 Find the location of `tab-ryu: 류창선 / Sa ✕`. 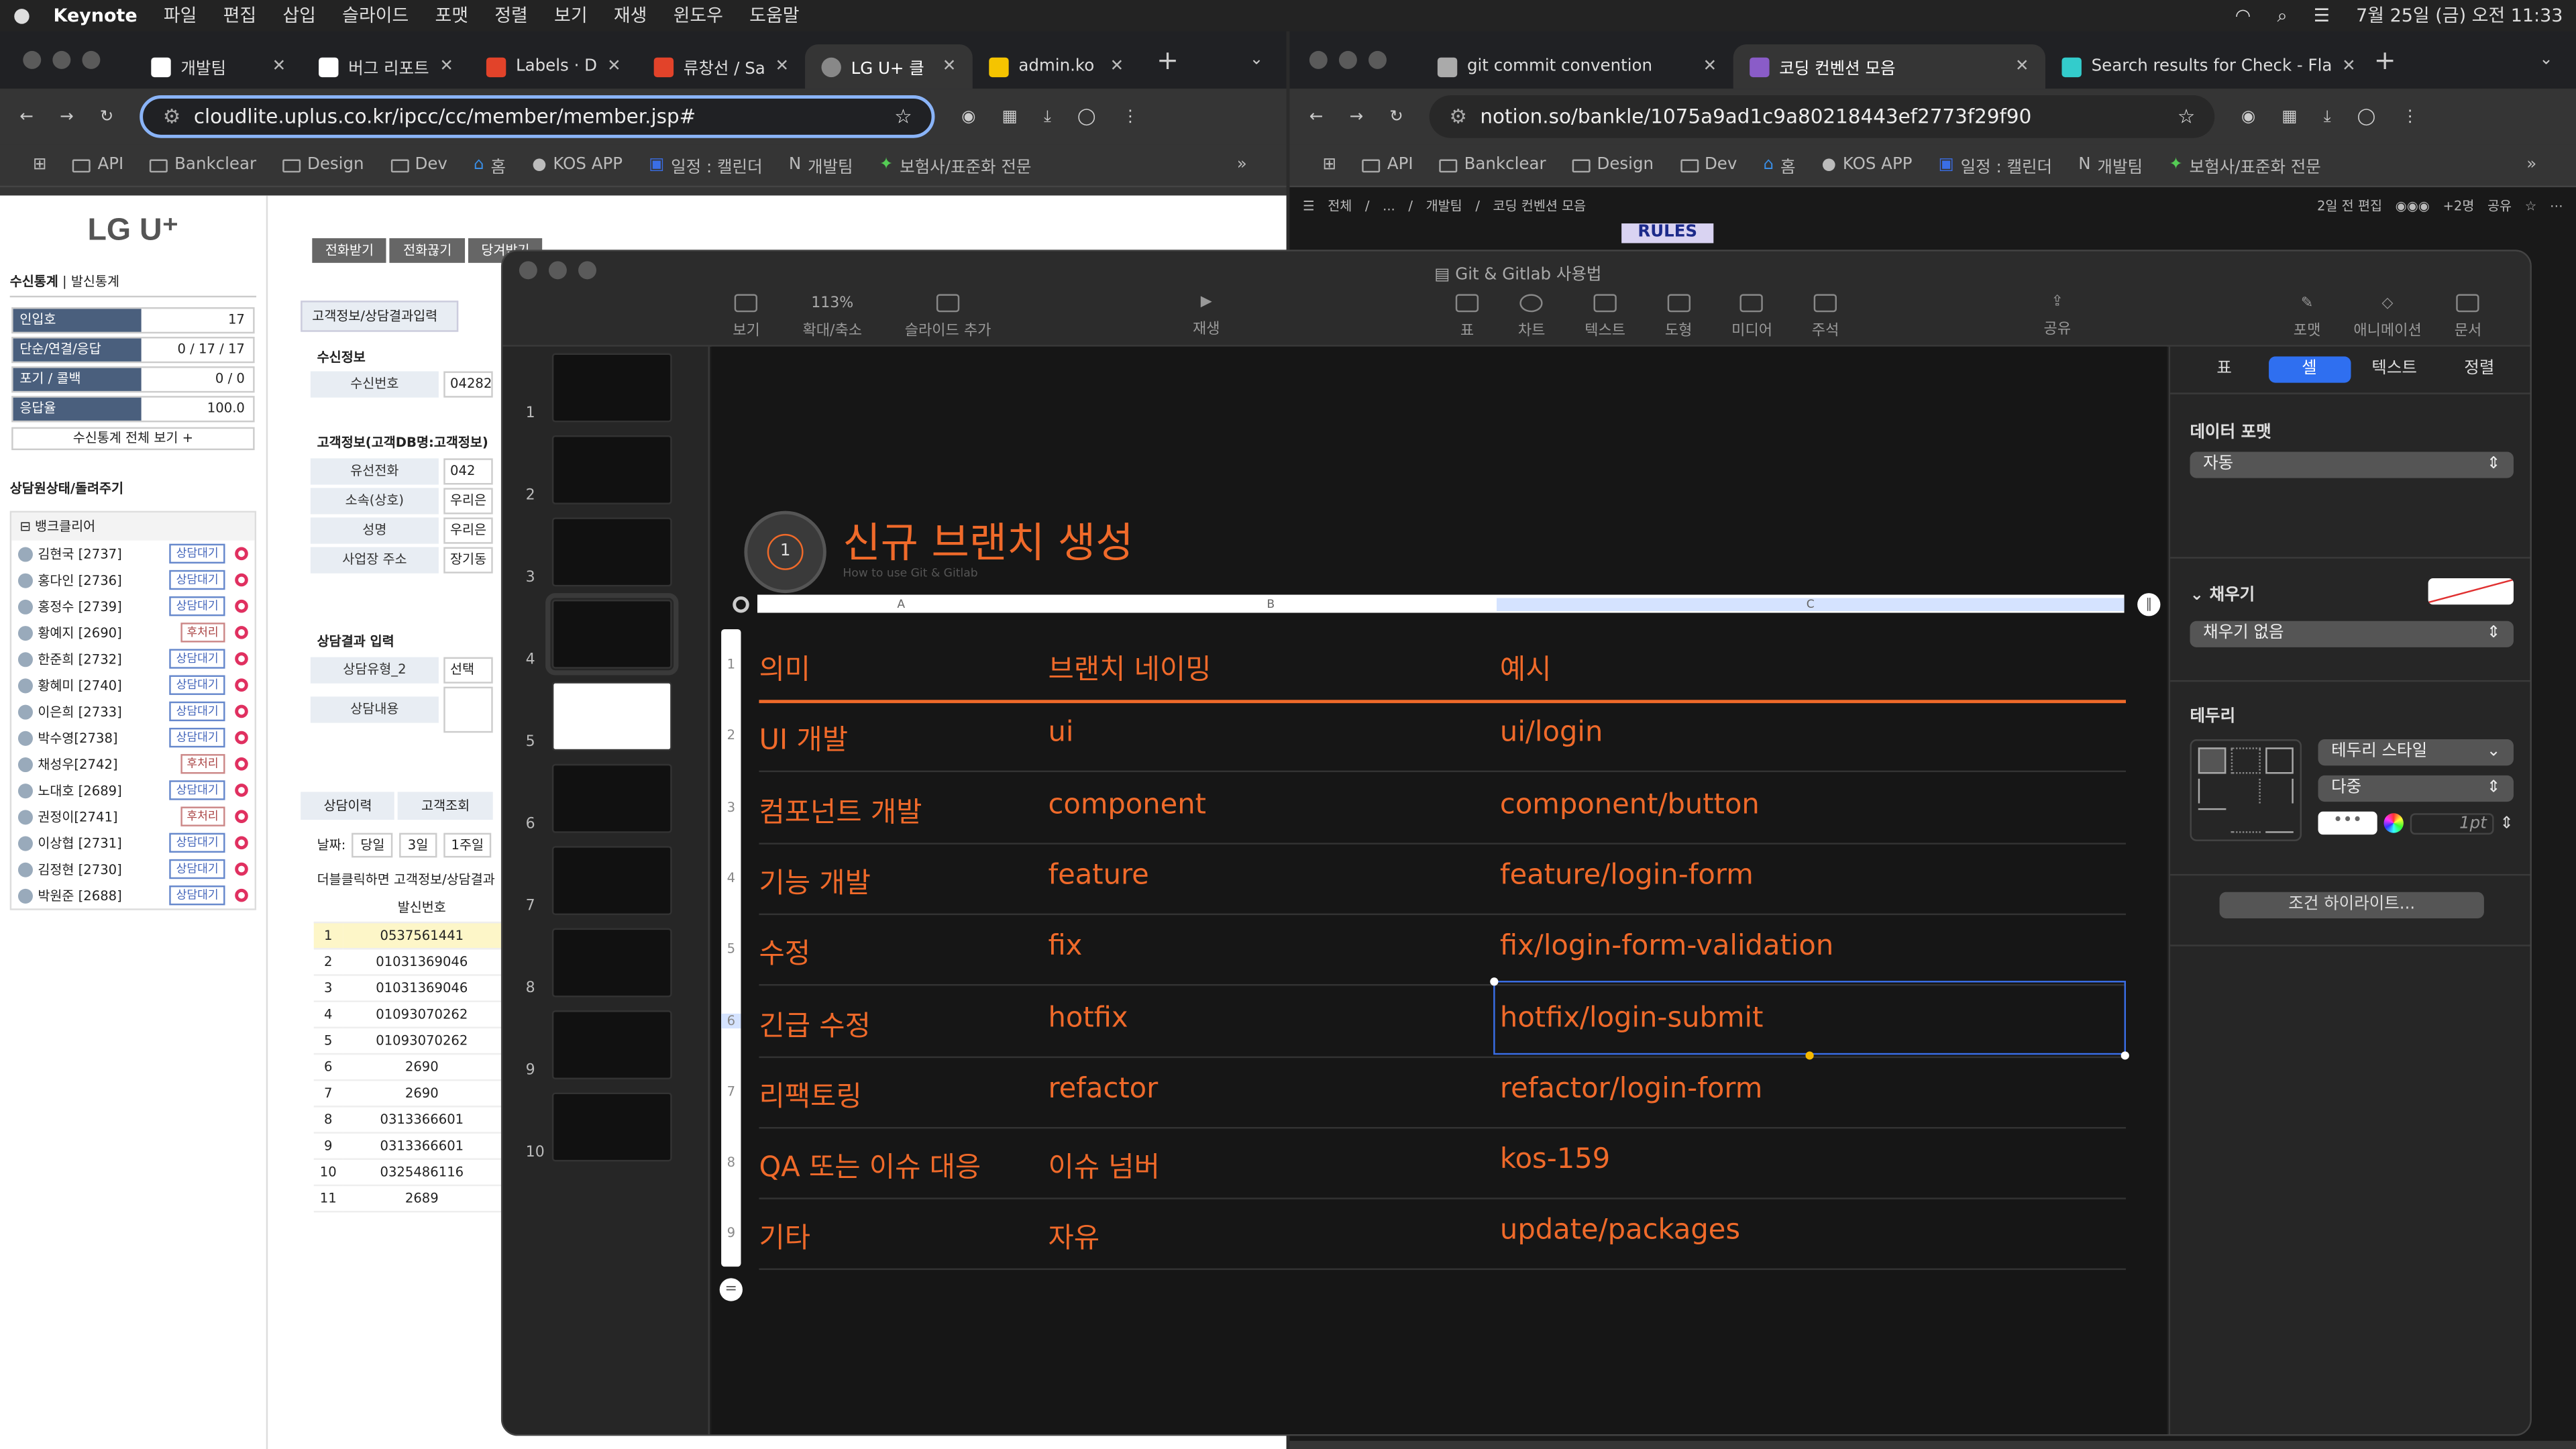

tab-ryu: 류창선 / Sa ✕ is located at coordinates (721, 66).